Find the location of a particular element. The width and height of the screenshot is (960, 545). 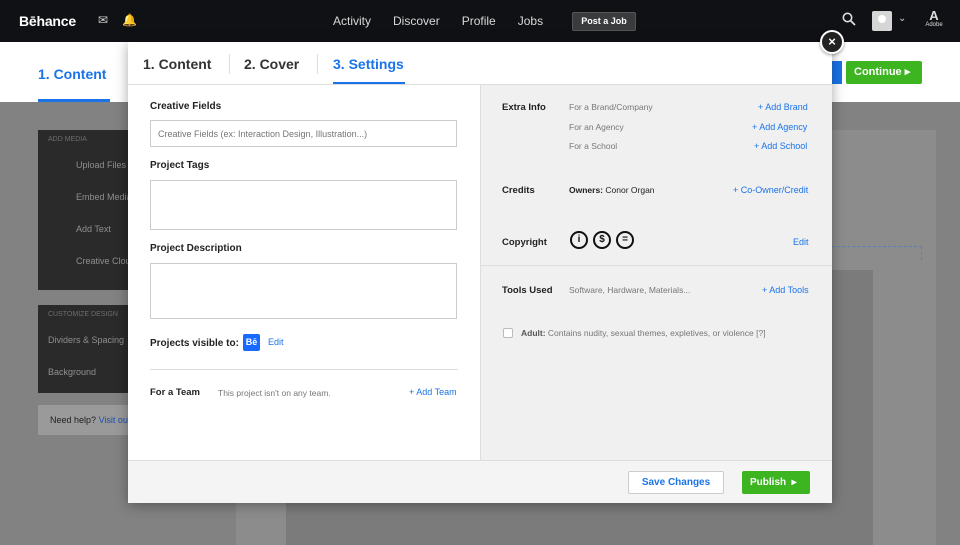

team-label: For a Team is located at coordinates (175, 392).